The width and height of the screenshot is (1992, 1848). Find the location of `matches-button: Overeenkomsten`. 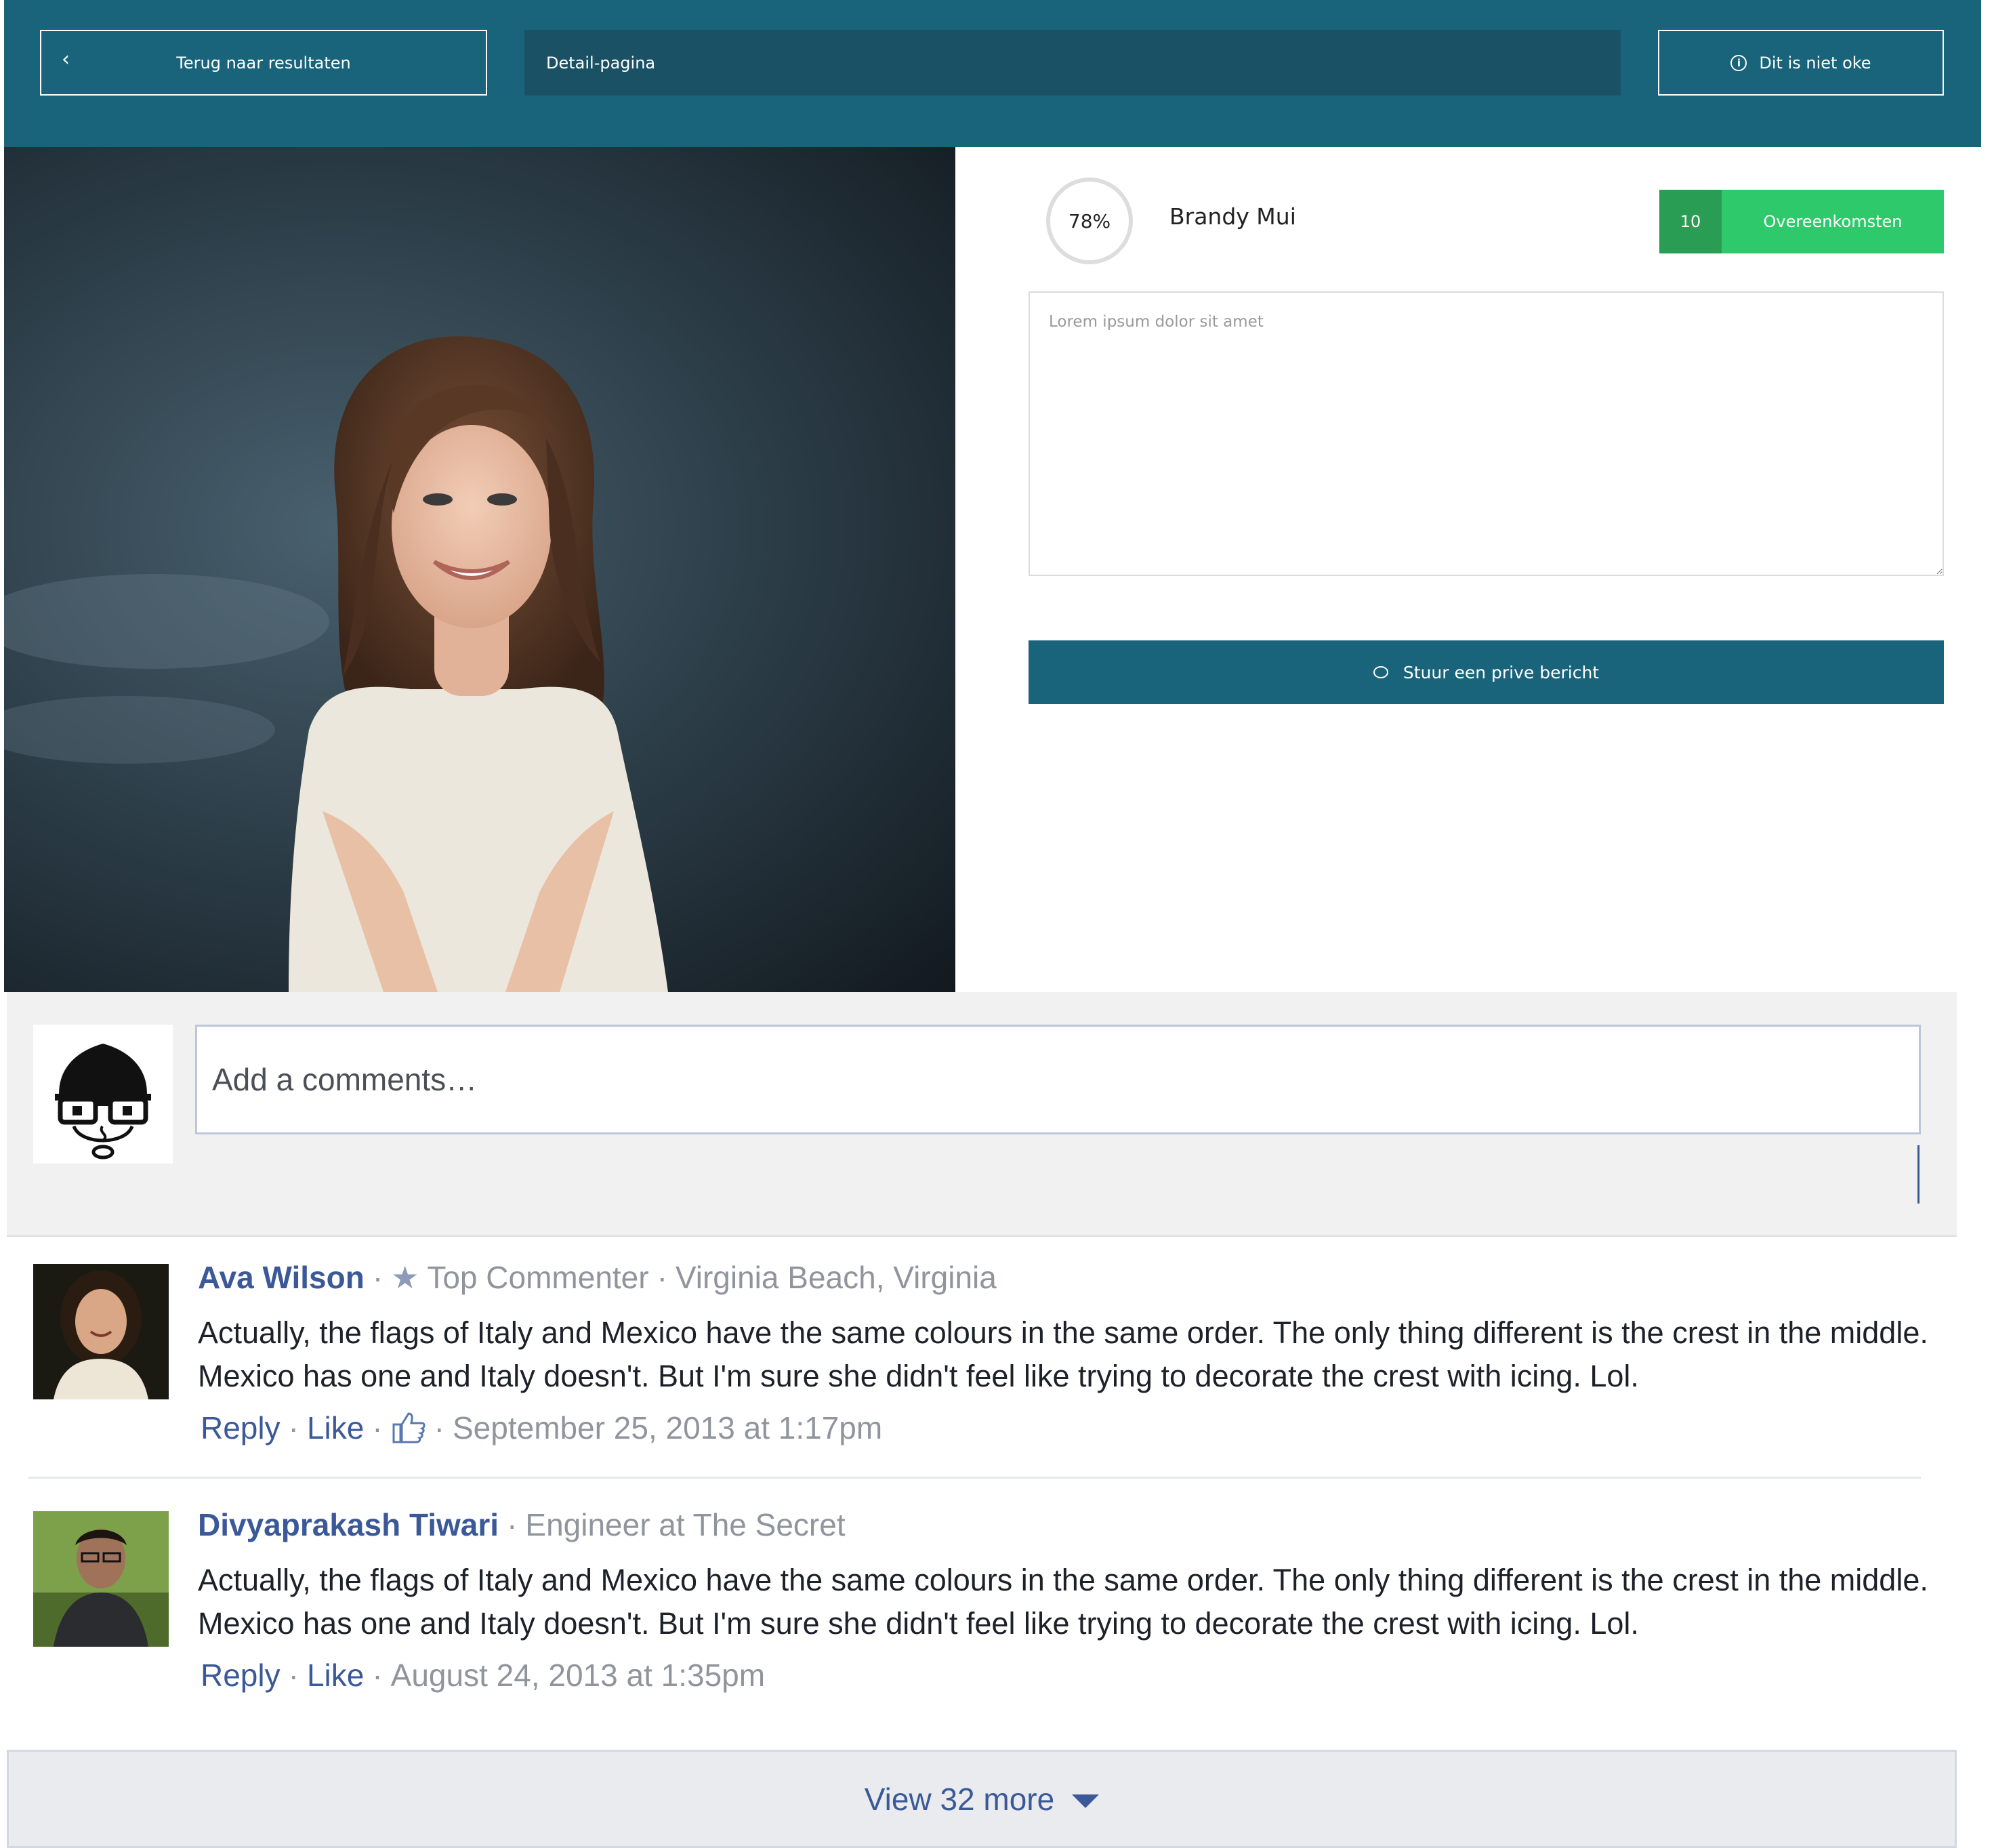

matches-button: Overeenkomsten is located at coordinates (1833, 221).